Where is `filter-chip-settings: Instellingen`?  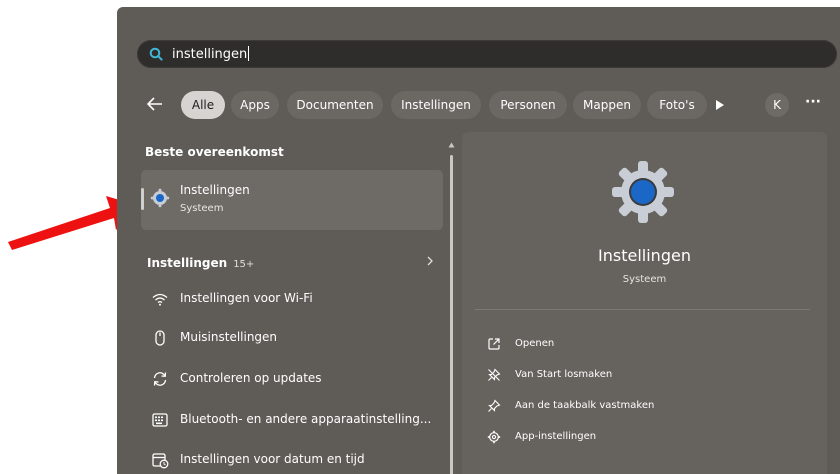 filter-chip-settings: Instellingen is located at coordinates (436, 105).